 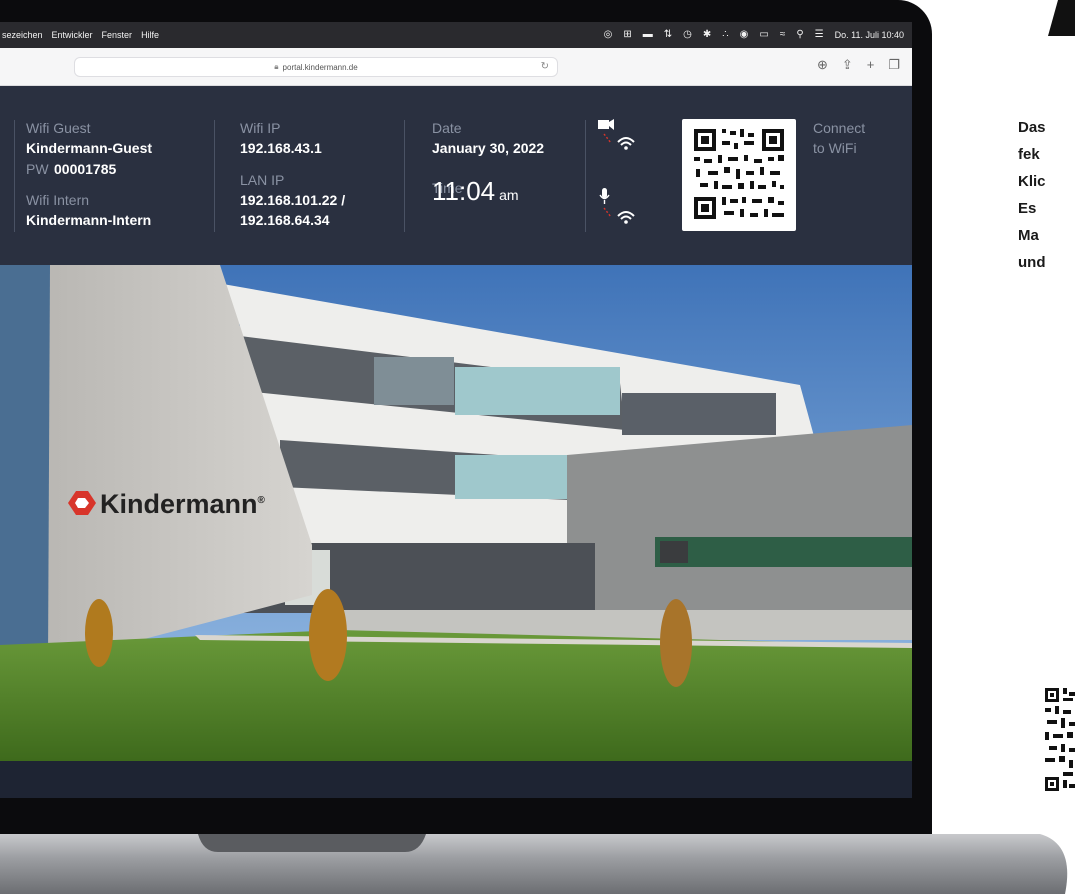 What do you see at coordinates (464, 191) in the screenshot?
I see `time-value: 11:04` at bounding box center [464, 191].